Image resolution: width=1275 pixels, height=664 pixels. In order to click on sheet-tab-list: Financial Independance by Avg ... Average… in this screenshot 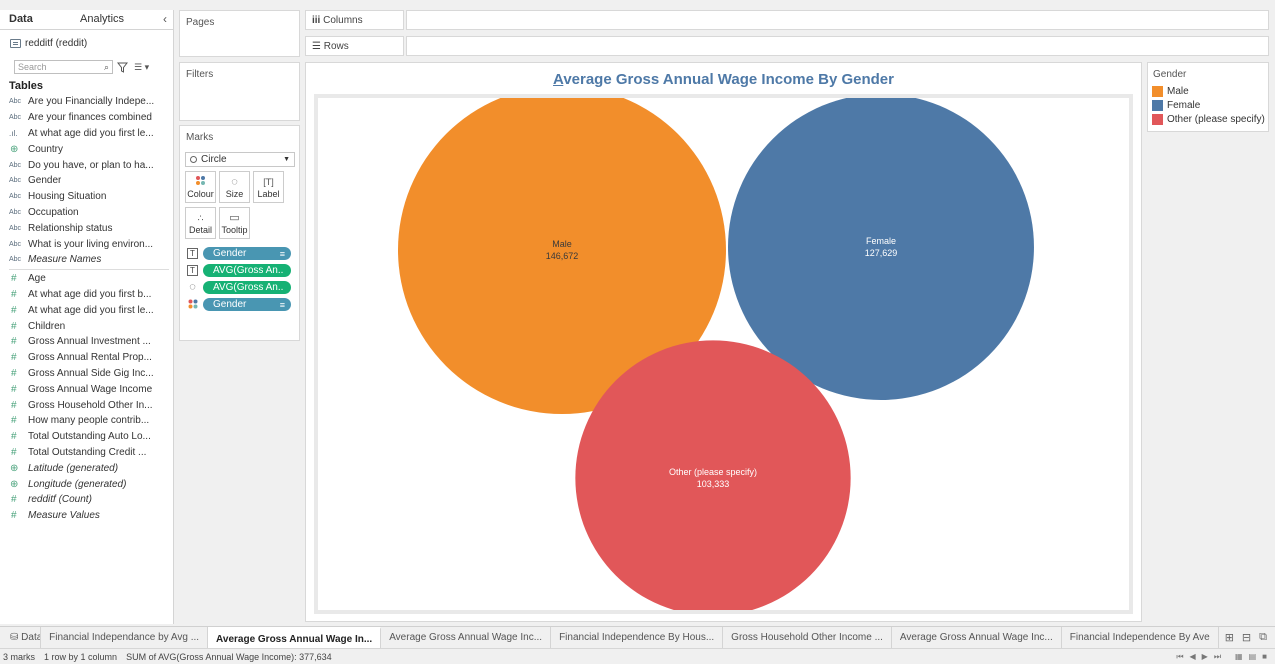, I will do `click(630, 637)`.